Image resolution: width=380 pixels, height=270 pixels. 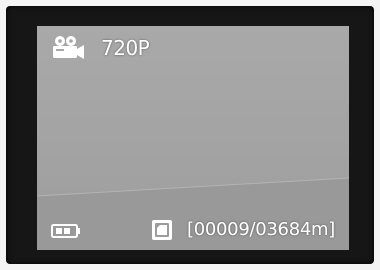 I want to click on recording-counter: [00009/03684m], so click(x=261, y=229).